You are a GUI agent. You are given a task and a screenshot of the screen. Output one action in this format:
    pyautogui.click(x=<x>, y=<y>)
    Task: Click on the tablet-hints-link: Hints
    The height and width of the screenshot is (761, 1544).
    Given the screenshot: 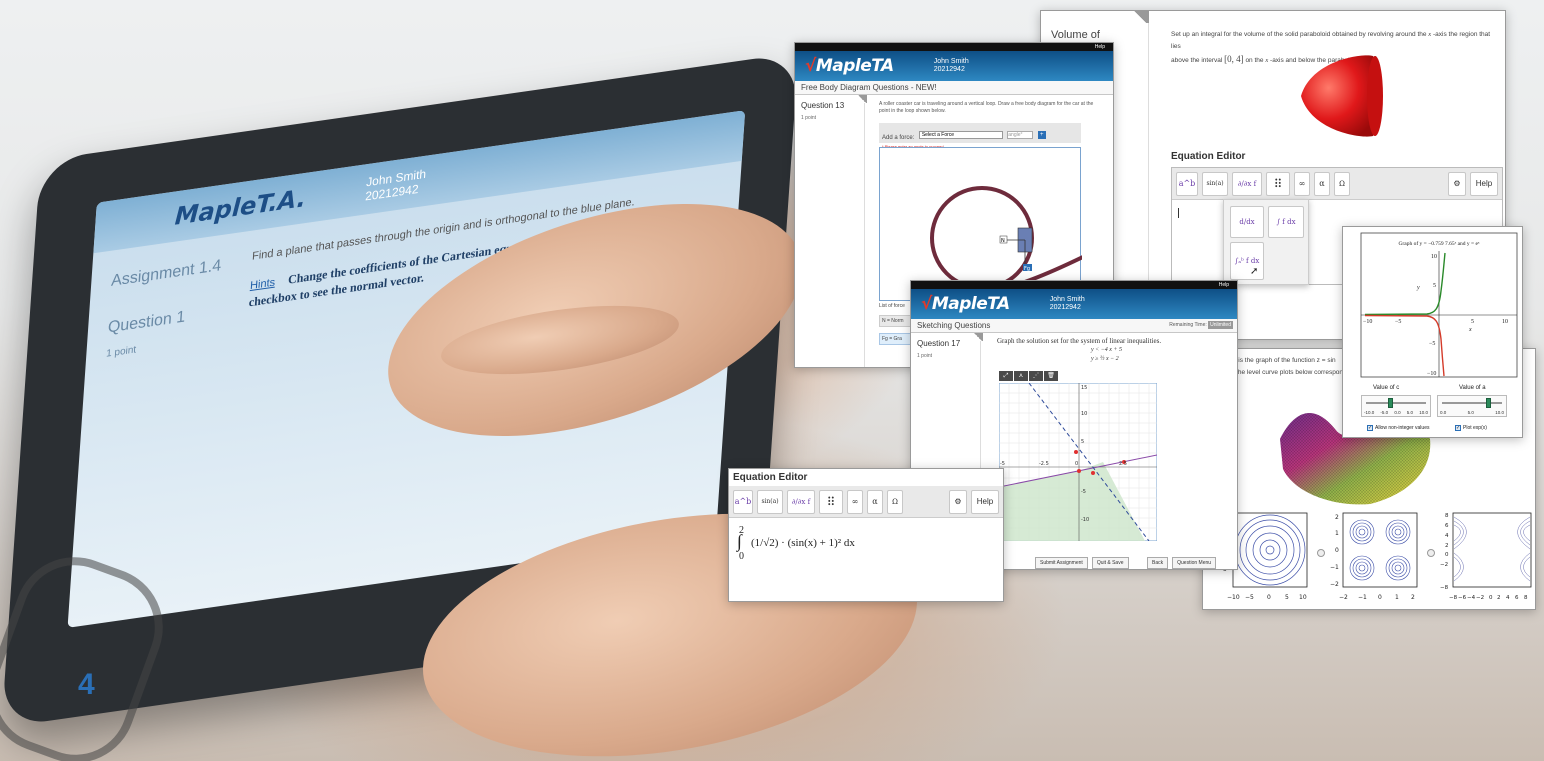 What is the action you would take?
    pyautogui.click(x=263, y=284)
    